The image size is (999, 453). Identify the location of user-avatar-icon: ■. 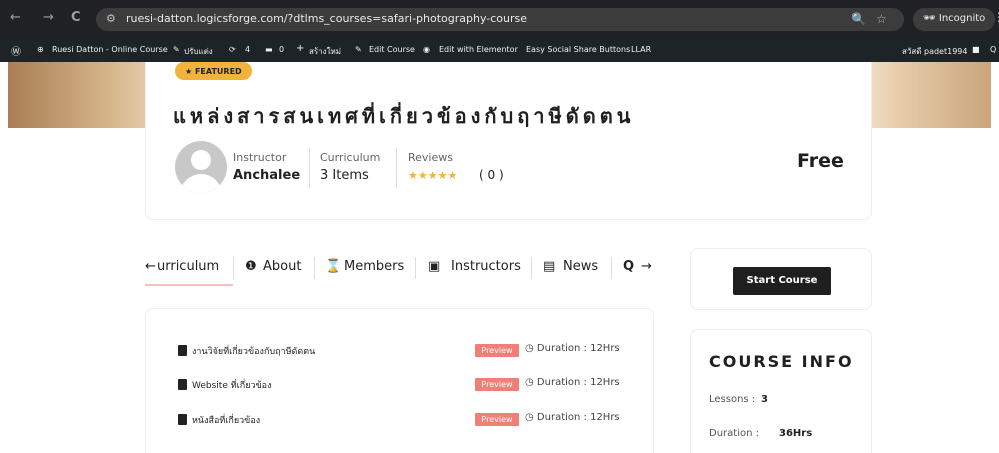
(976, 49).